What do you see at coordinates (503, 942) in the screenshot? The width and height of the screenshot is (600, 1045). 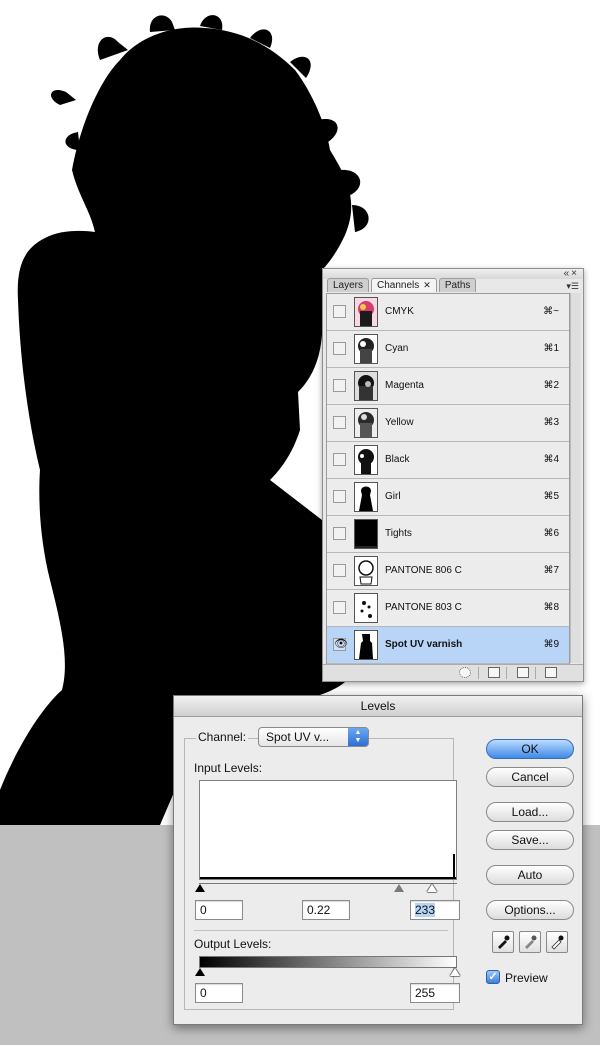 I see `black-eyedropper-icon` at bounding box center [503, 942].